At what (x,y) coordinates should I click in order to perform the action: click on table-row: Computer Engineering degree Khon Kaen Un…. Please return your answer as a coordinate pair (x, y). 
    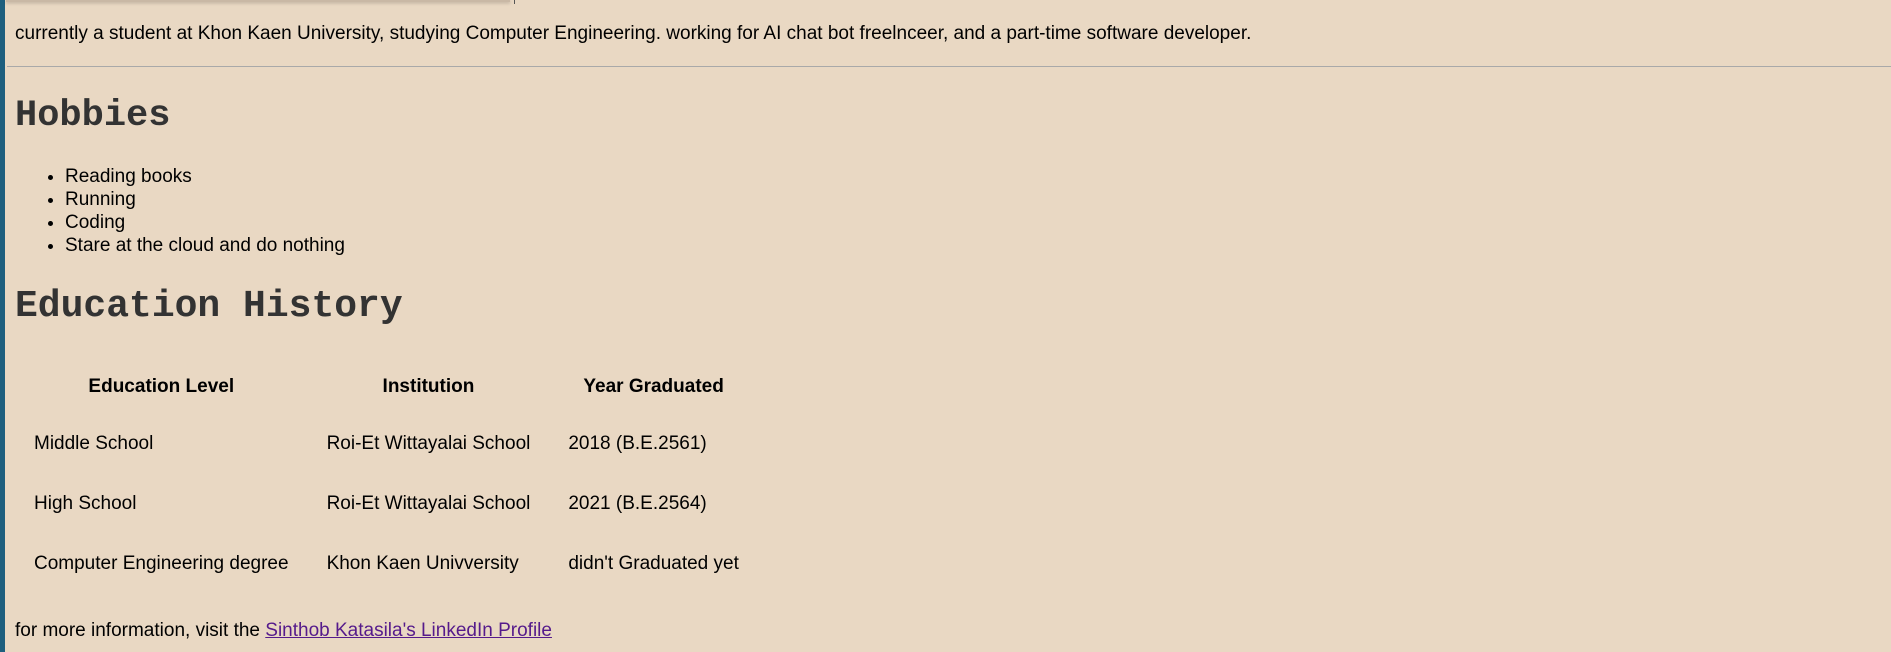
    Looking at the image, I should click on (386, 564).